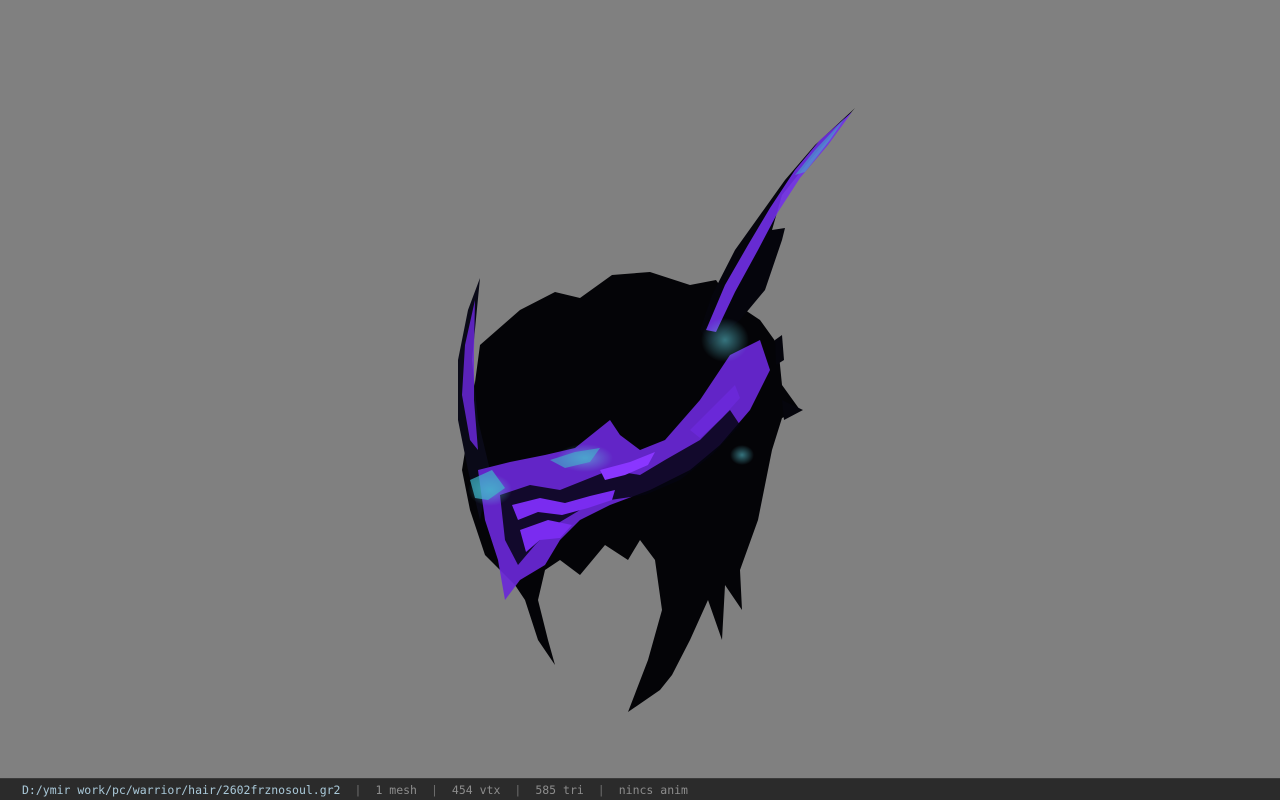 The height and width of the screenshot is (800, 1280). I want to click on animation-status: nincs anim, so click(653, 789).